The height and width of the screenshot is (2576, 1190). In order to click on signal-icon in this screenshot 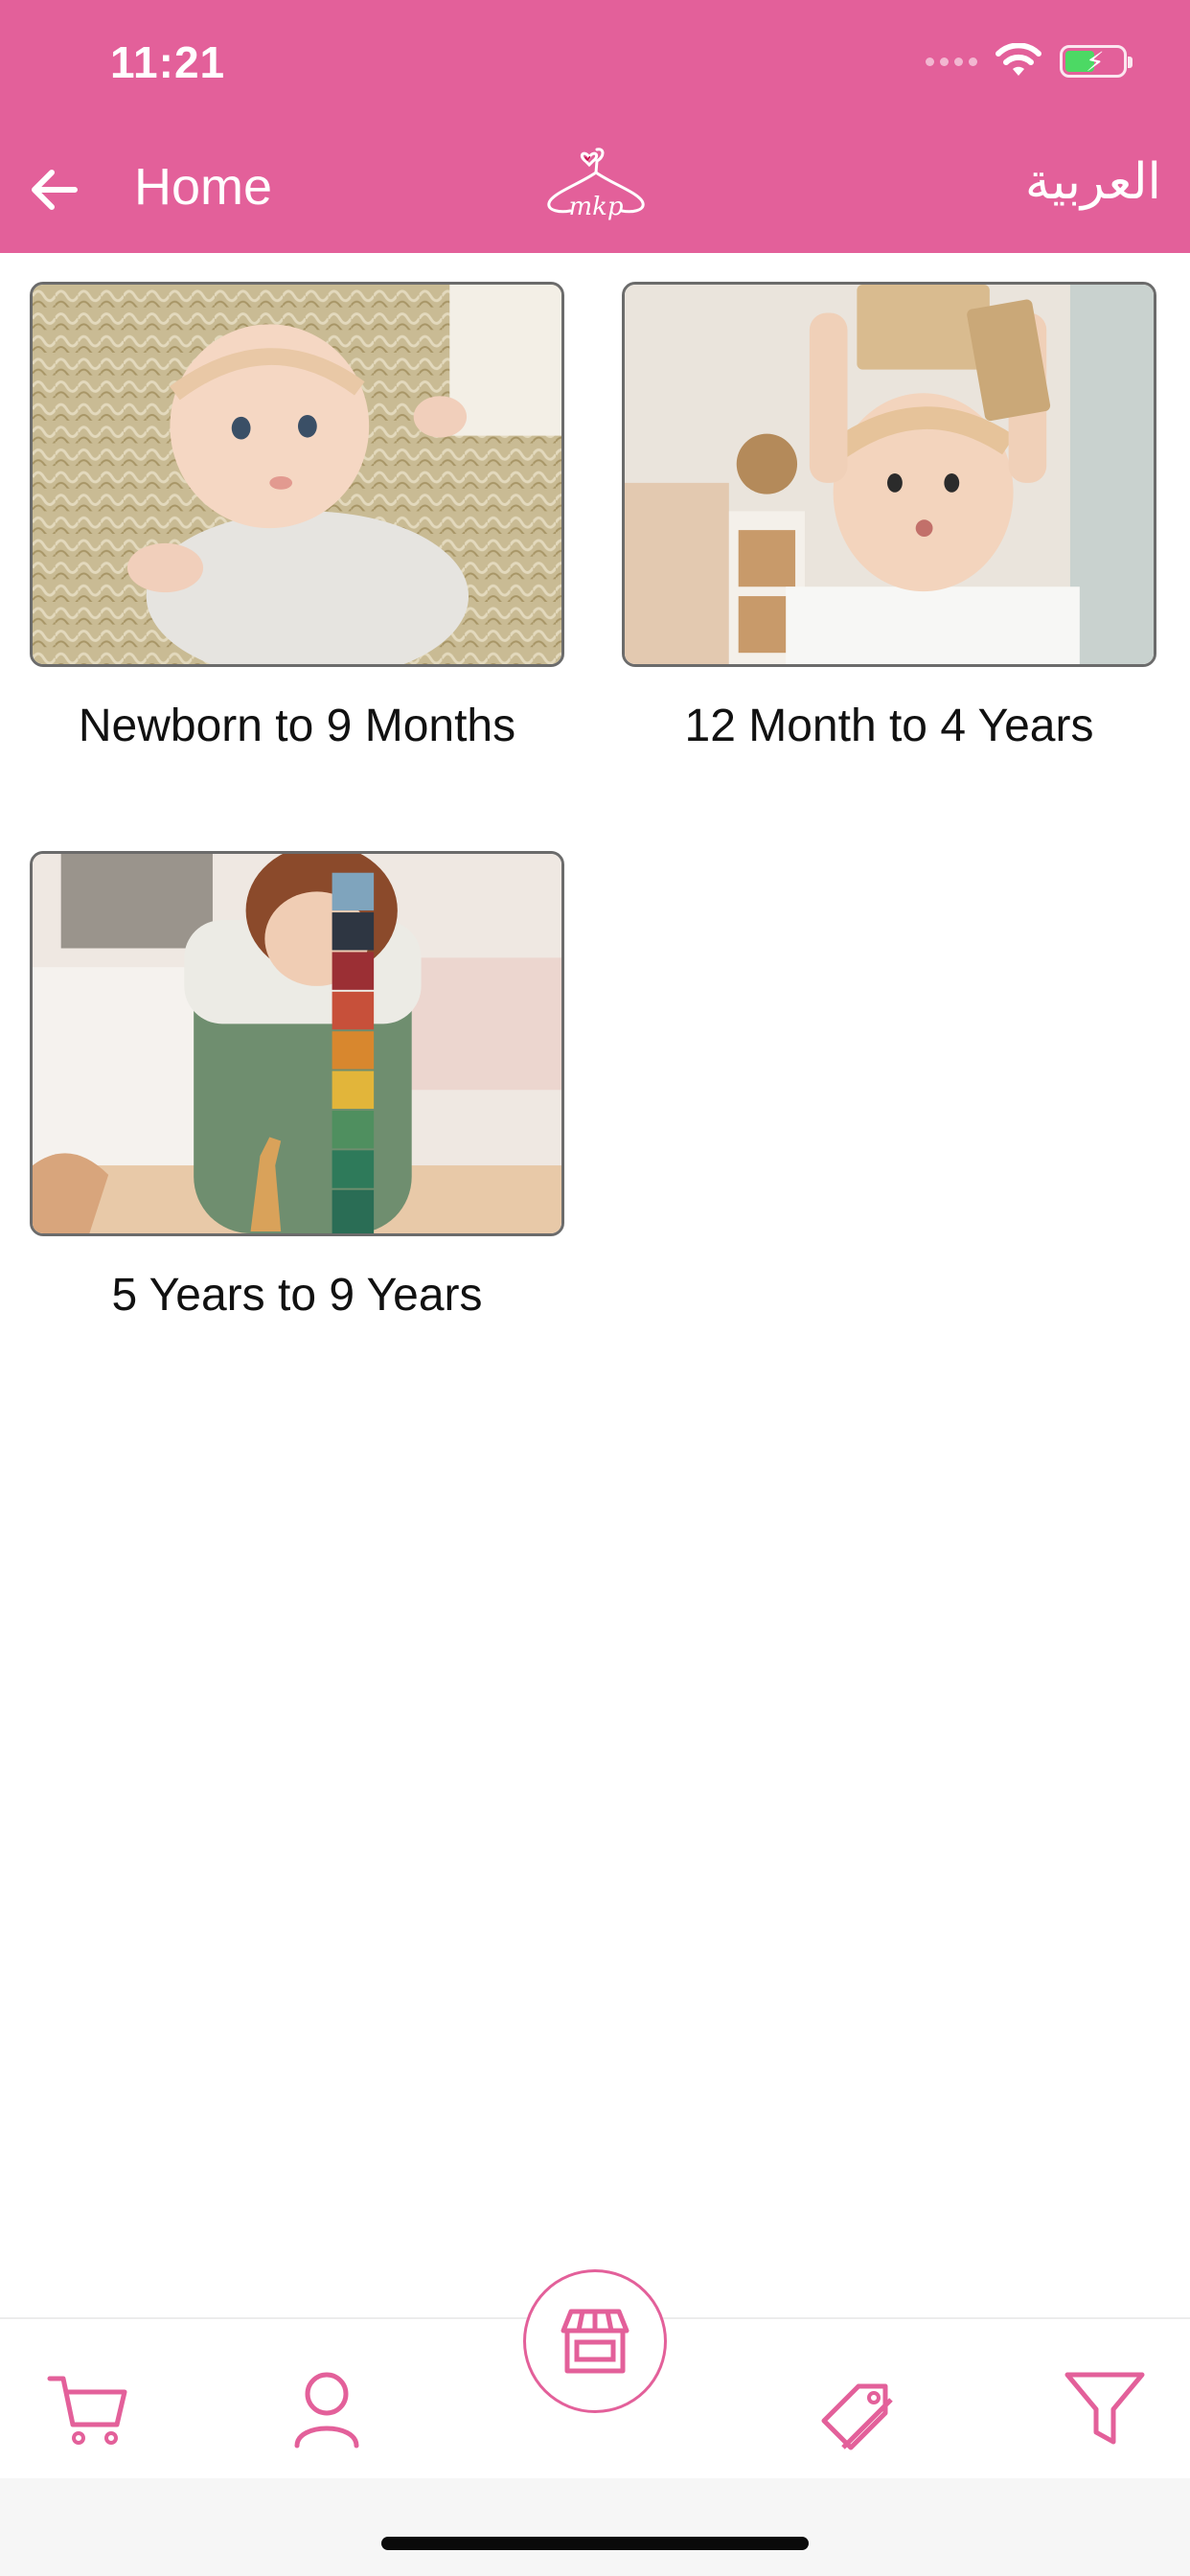, I will do `click(952, 62)`.